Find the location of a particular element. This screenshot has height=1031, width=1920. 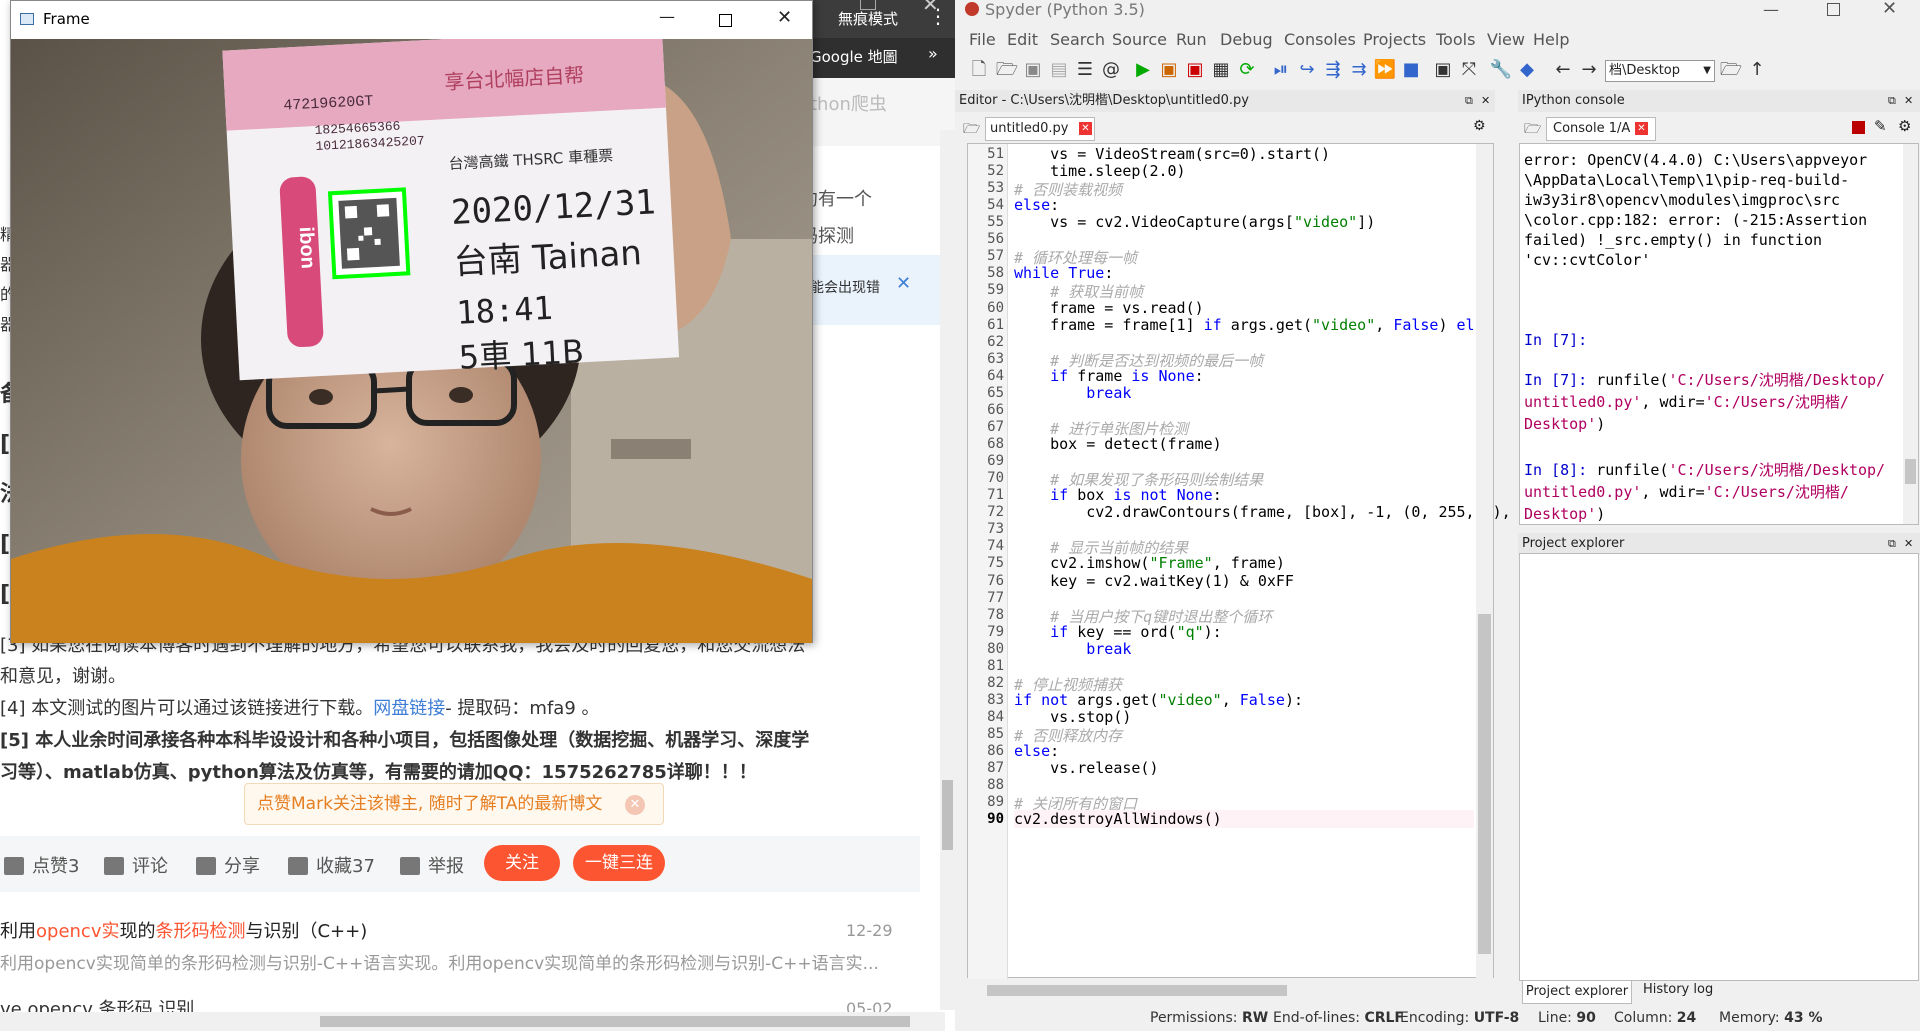

netdisk-link: 网盘链接 is located at coordinates (409, 708).